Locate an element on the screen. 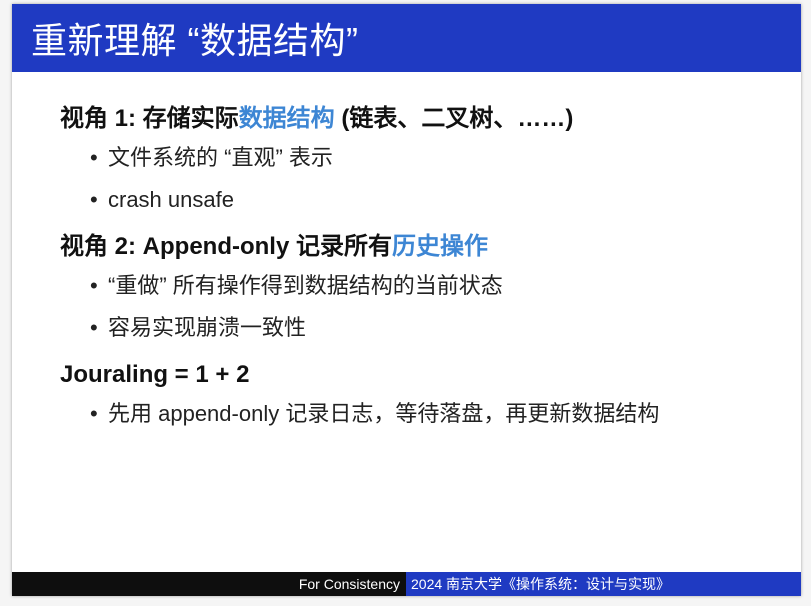 The image size is (811, 606). list-item: • crash unsafe is located at coordinates (420, 200).